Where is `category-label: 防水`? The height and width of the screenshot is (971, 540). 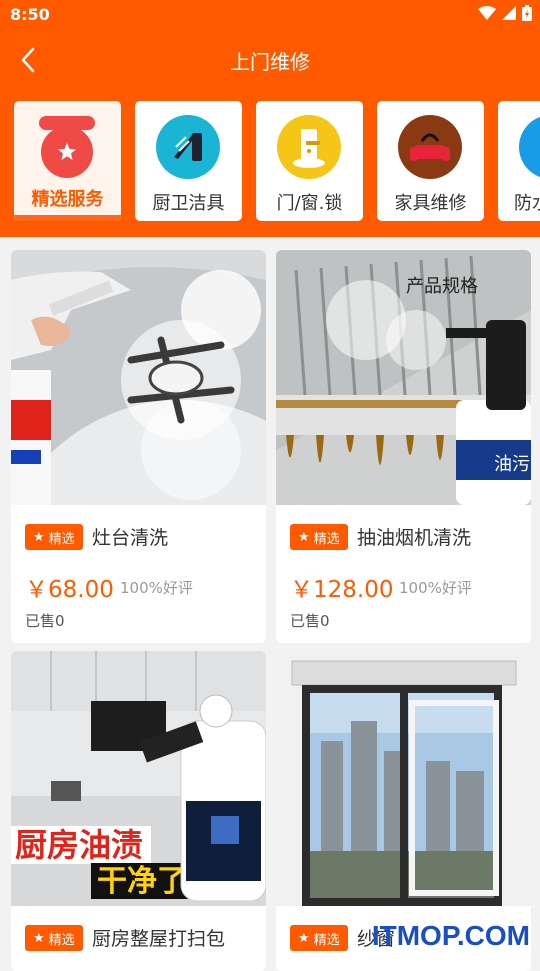 category-label: 防水 is located at coordinates (527, 203).